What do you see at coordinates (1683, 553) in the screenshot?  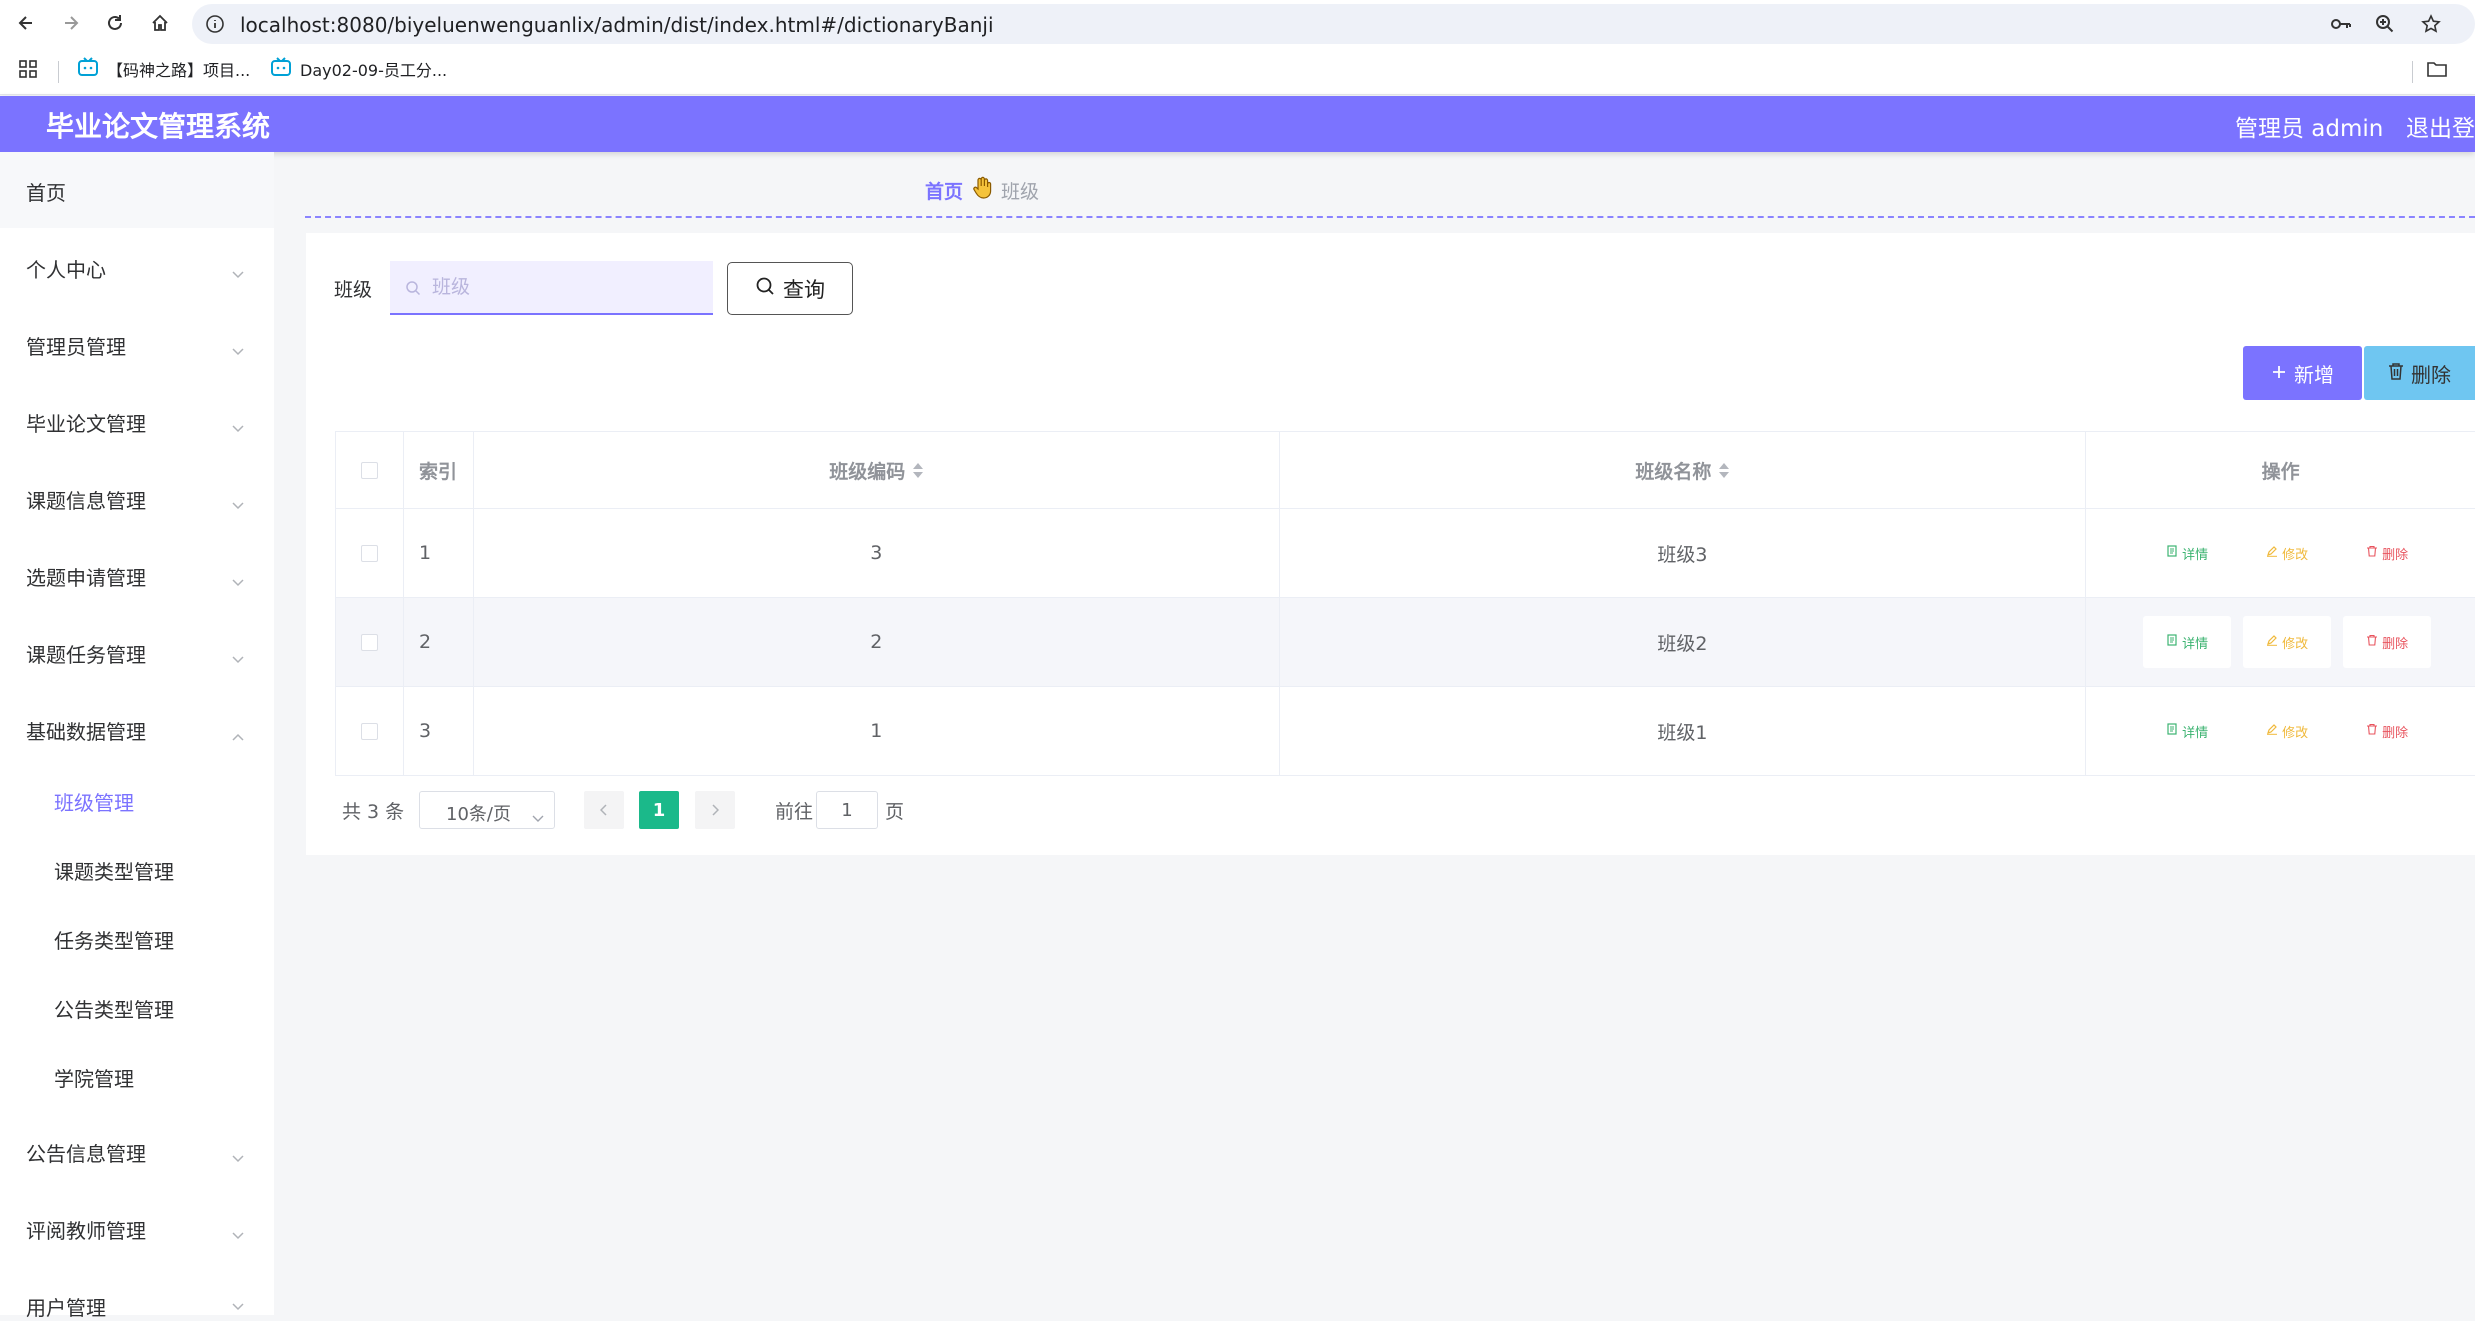 I see `cell-name: 班级3` at bounding box center [1683, 553].